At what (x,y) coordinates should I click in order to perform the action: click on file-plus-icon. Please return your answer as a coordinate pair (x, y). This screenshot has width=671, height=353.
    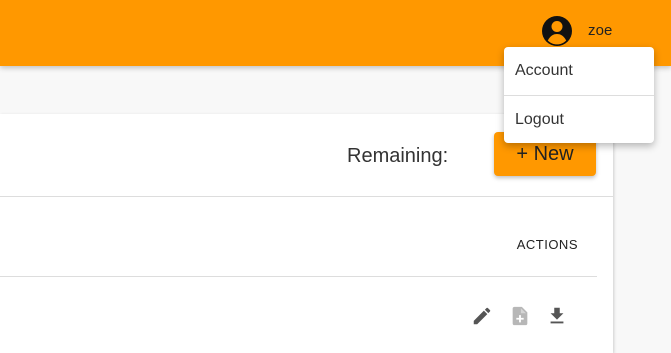
    Looking at the image, I should click on (520, 316).